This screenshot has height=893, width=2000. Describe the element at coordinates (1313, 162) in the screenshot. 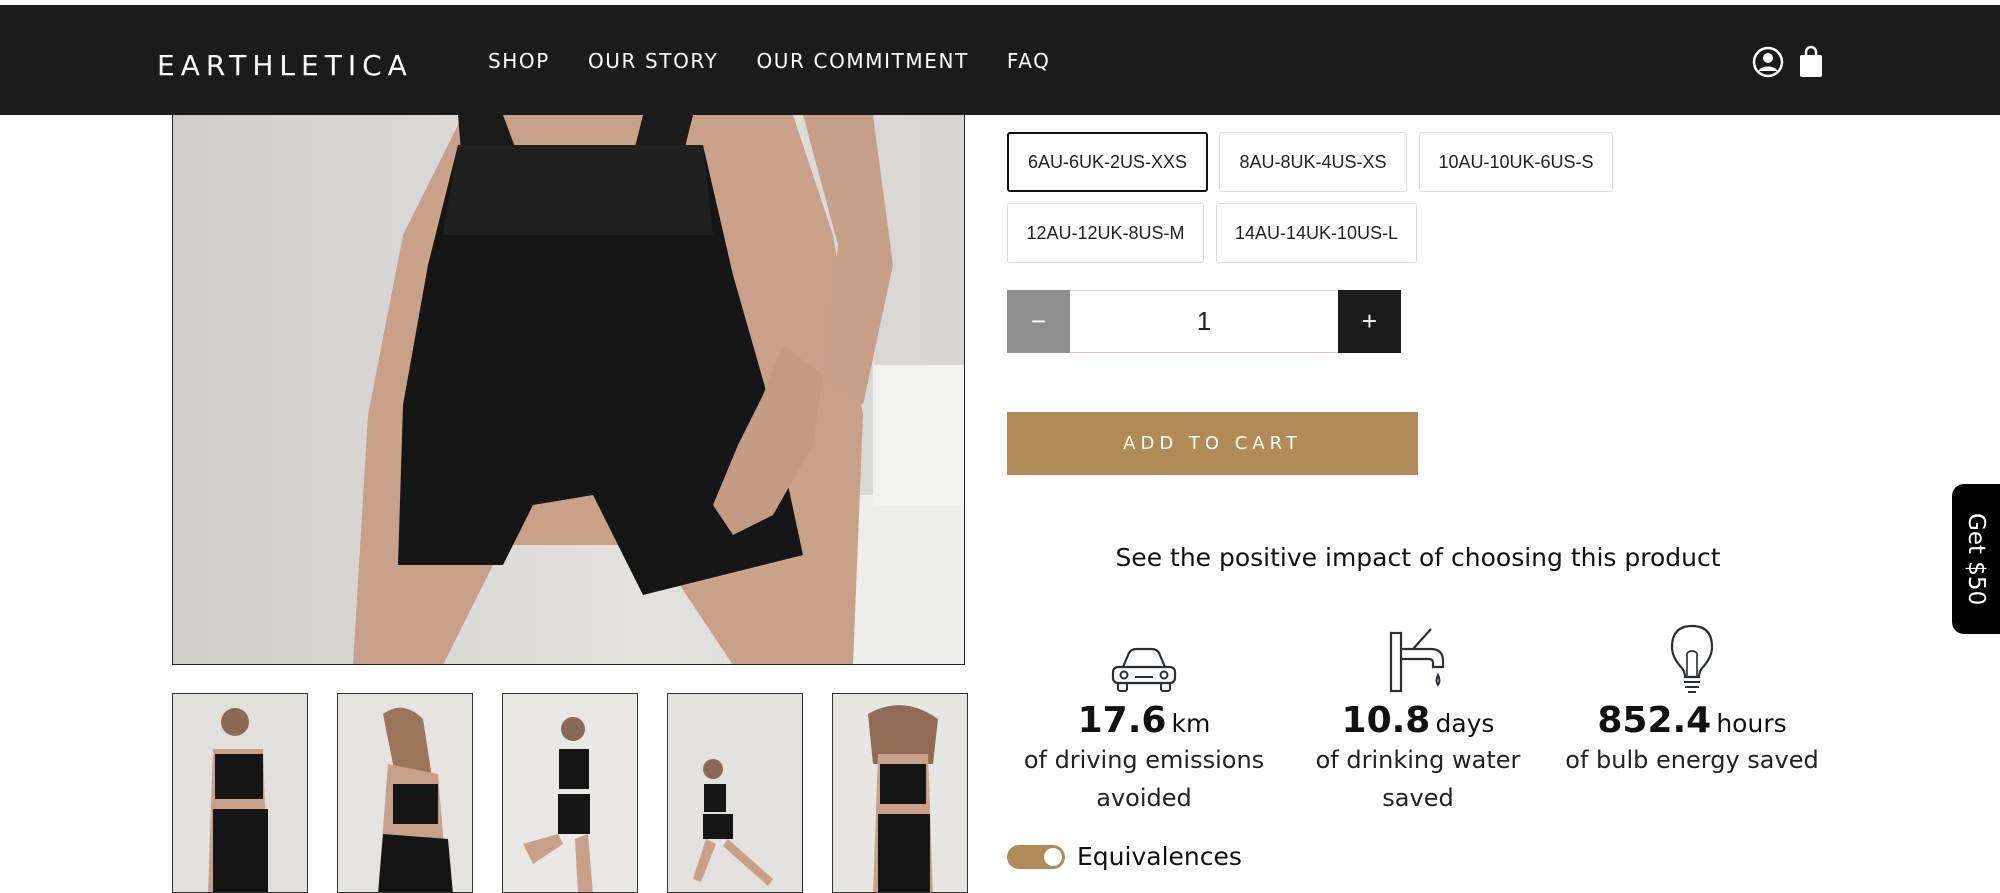

I see `size-option-xs: 8AU-8UK-4US-XS` at that location.